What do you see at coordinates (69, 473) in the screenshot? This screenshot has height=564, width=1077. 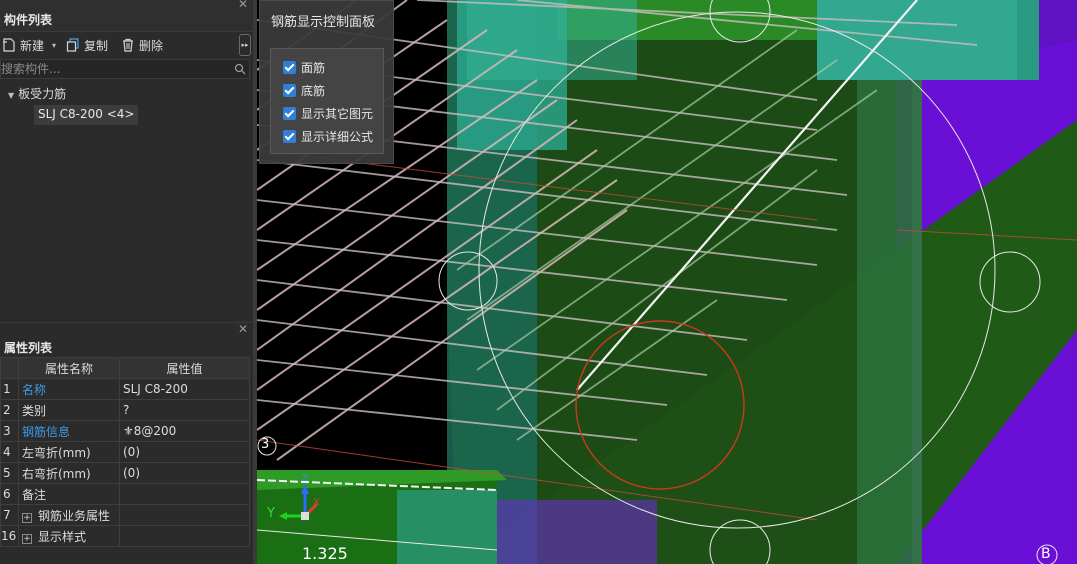 I see `row-name: 右弯折(mm)` at bounding box center [69, 473].